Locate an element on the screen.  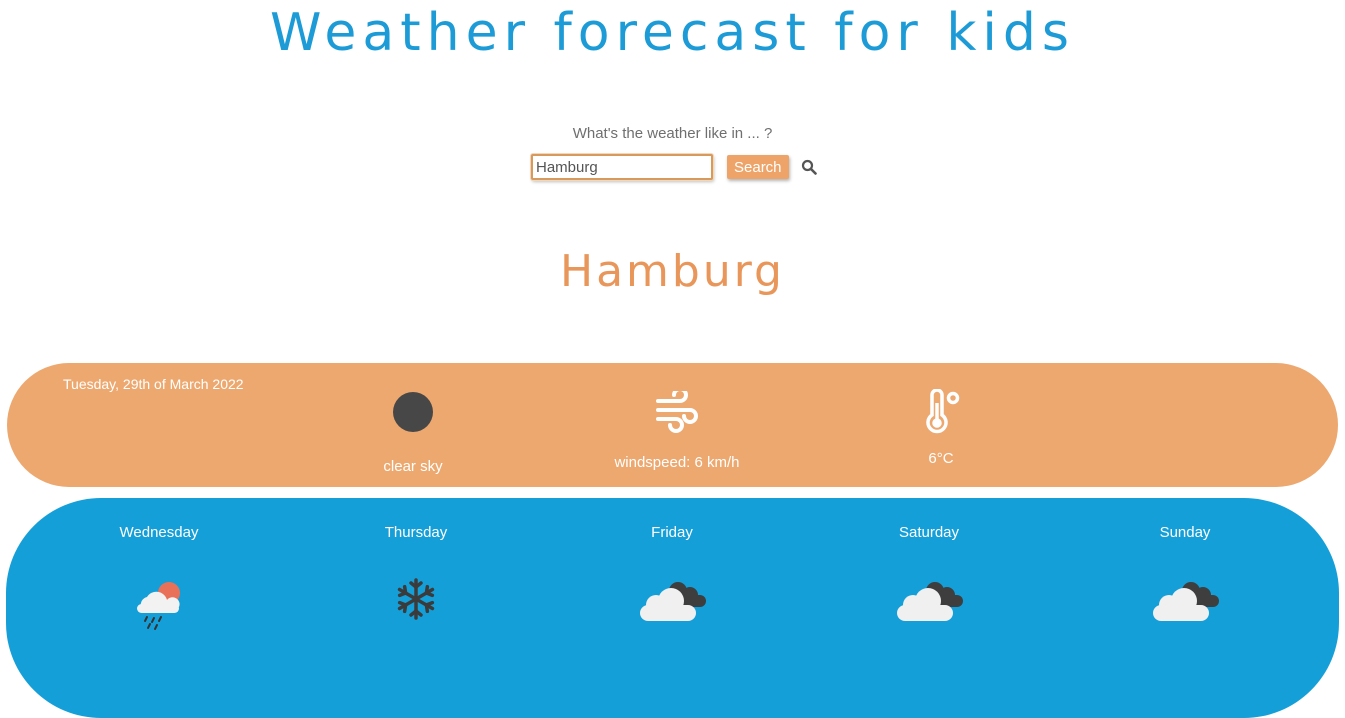
forecast-day: Sunday is located at coordinates (1185, 578).